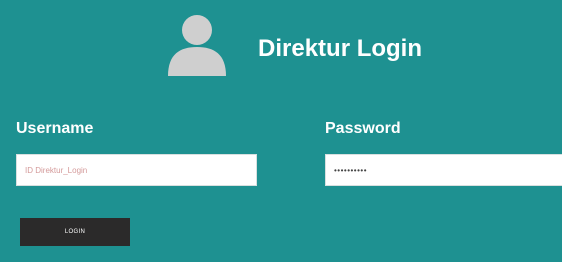 The height and width of the screenshot is (262, 562). I want to click on user-avatar-icon, so click(197, 45).